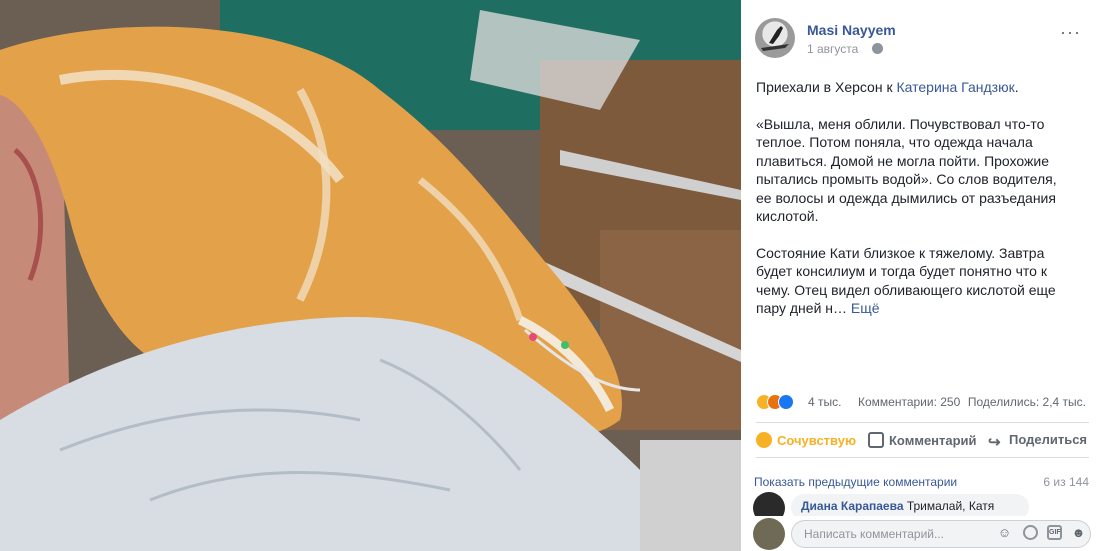 The image size is (1101, 551). I want to click on commenter-name: Диана Карапаева, so click(852, 506).